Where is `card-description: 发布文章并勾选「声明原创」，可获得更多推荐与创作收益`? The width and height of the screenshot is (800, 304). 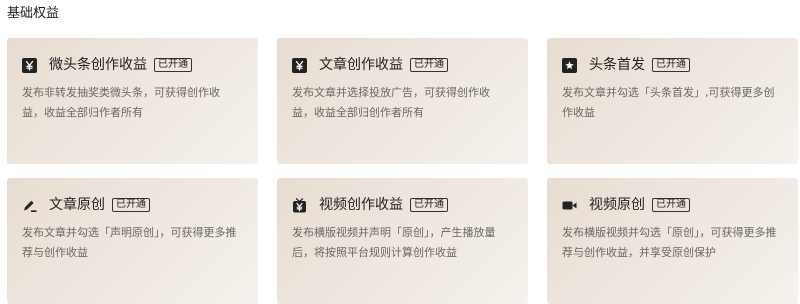 card-description: 发布文章并勾选「声明原创」，可获得更多推荐与创作收益 is located at coordinates (129, 242).